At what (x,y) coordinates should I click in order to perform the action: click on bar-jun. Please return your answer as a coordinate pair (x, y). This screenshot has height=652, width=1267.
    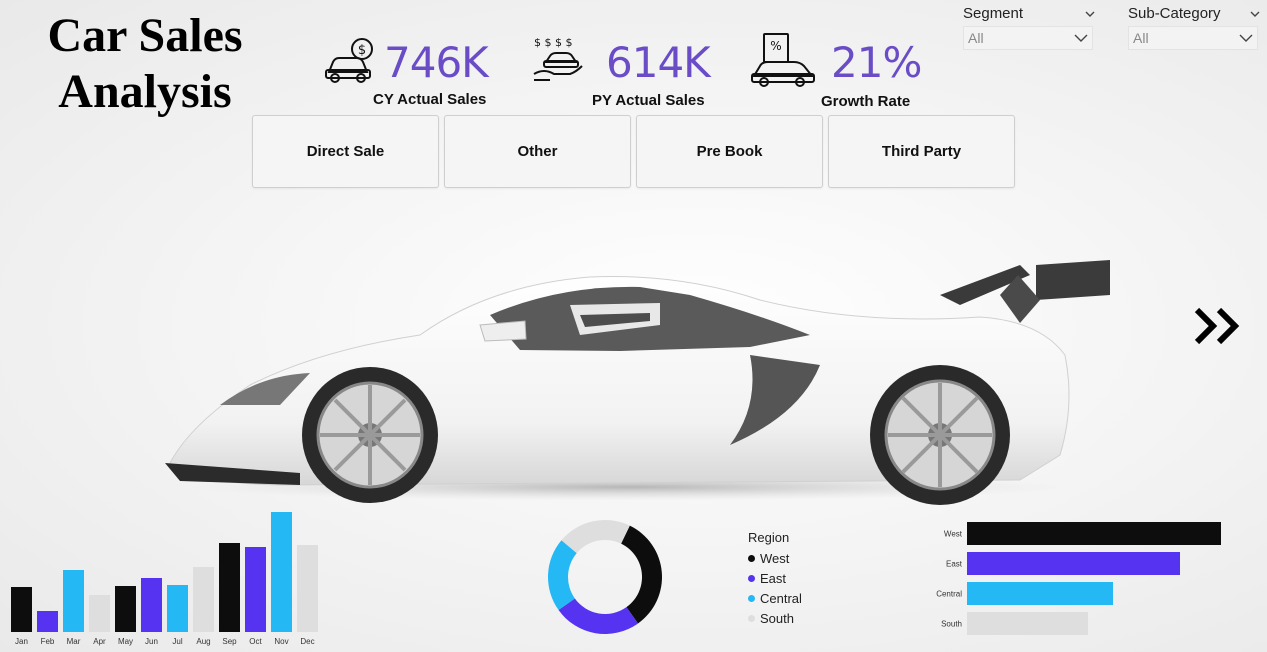
    Looking at the image, I should click on (151, 605).